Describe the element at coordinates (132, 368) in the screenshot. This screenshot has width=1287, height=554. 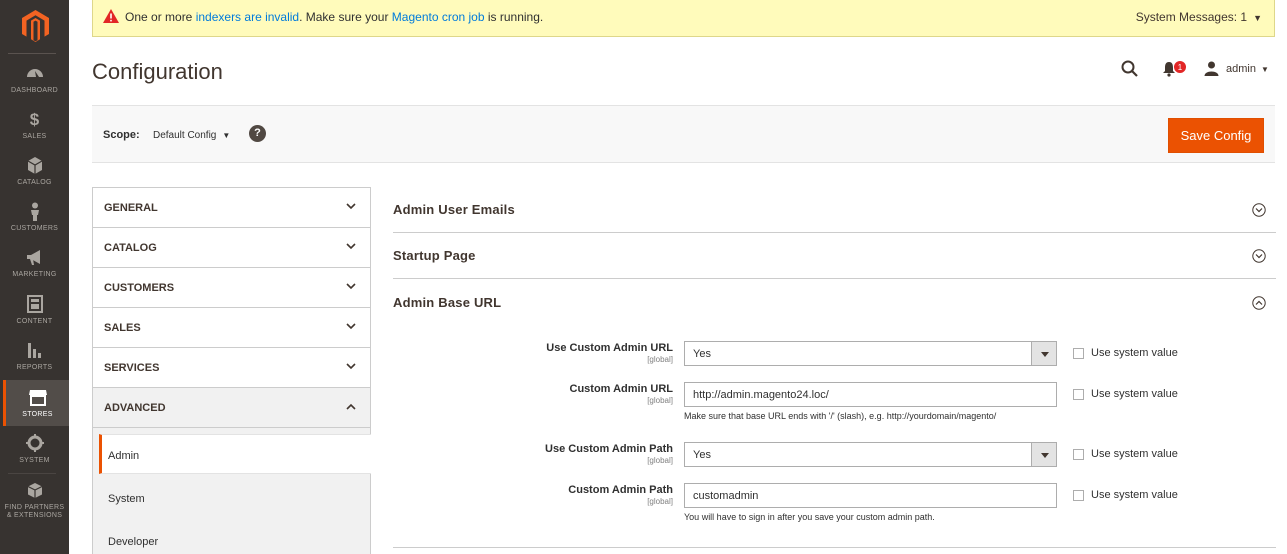
I see `tab-label: SERVICES` at that location.